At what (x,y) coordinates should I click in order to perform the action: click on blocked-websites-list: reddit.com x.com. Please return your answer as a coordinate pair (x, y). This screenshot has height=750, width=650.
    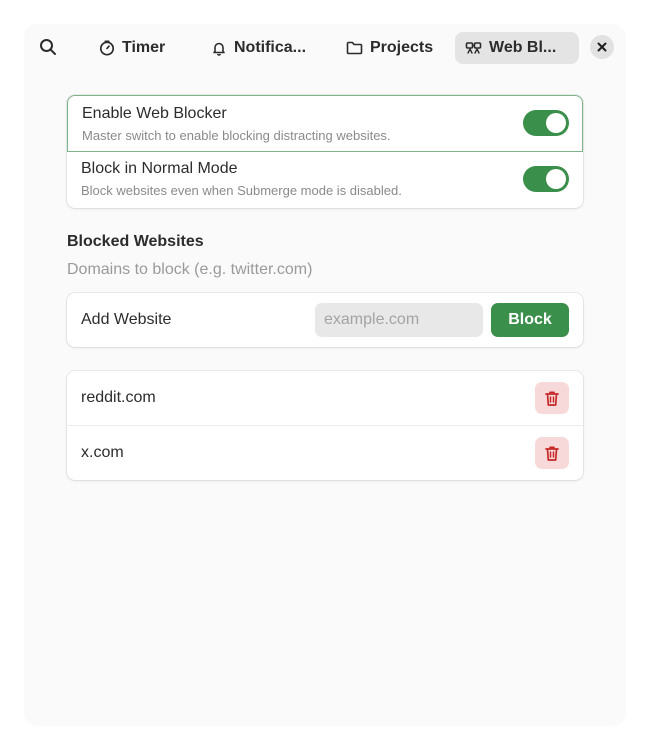
    Looking at the image, I should click on (325, 425).